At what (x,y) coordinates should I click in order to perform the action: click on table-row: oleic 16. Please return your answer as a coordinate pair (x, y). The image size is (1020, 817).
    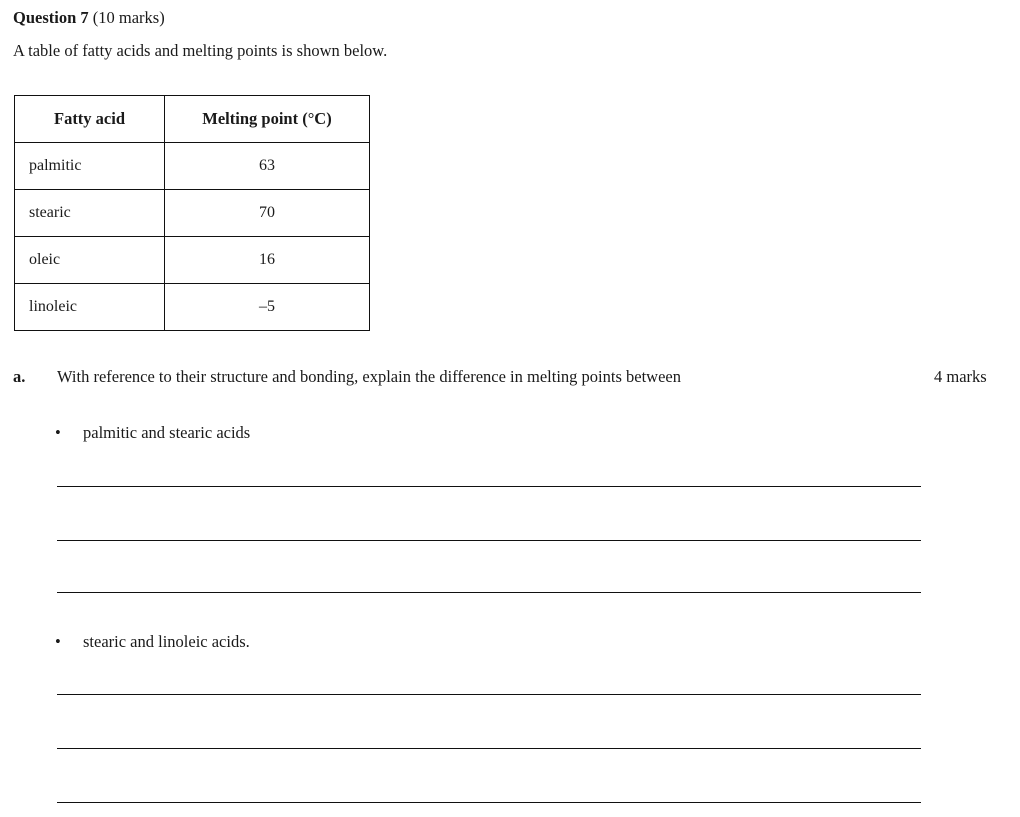
    Looking at the image, I should click on (192, 260).